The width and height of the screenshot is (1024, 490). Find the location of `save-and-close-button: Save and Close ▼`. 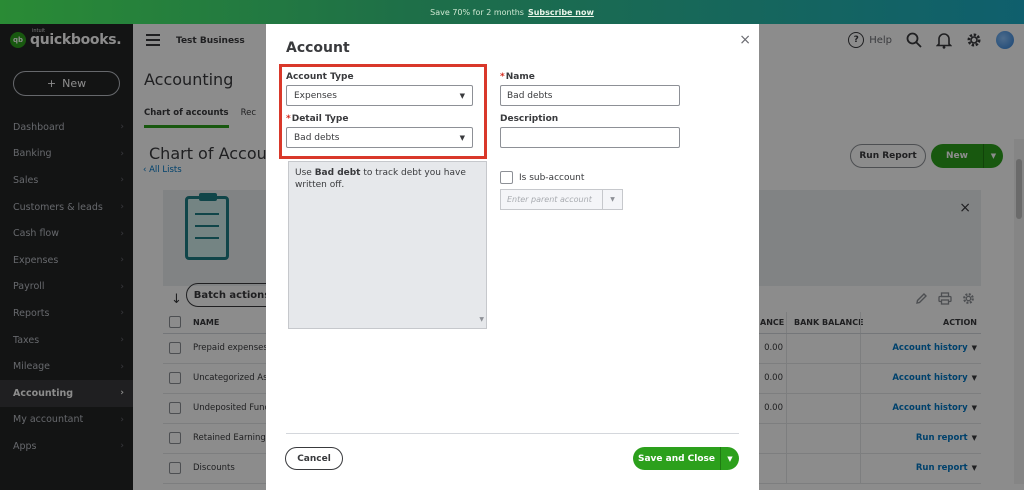

save-and-close-button: Save and Close ▼ is located at coordinates (686, 458).